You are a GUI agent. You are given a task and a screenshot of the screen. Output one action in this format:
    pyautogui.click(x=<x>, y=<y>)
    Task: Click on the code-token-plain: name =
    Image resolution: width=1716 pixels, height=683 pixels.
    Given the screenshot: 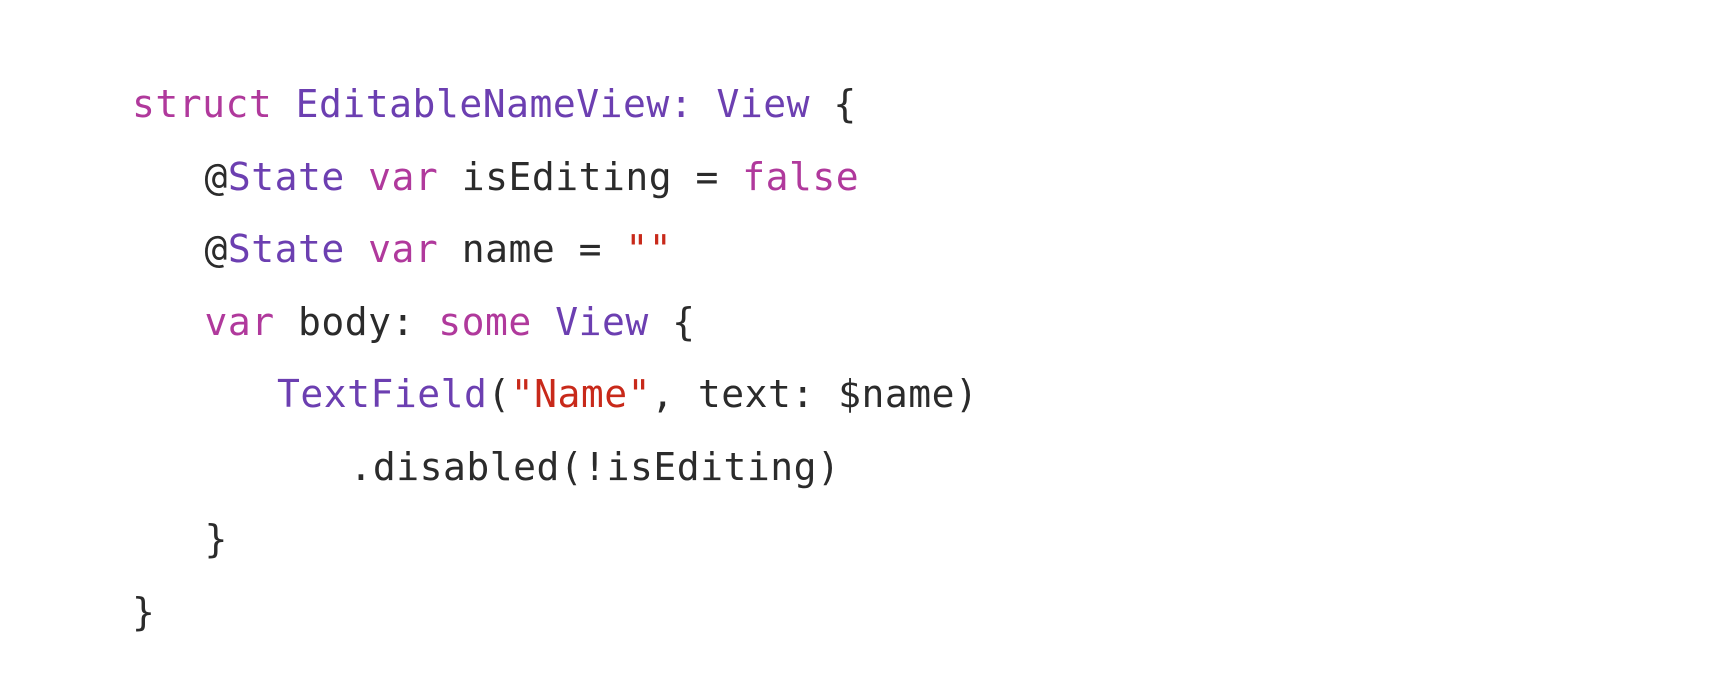 What is the action you would take?
    pyautogui.click(x=532, y=249)
    